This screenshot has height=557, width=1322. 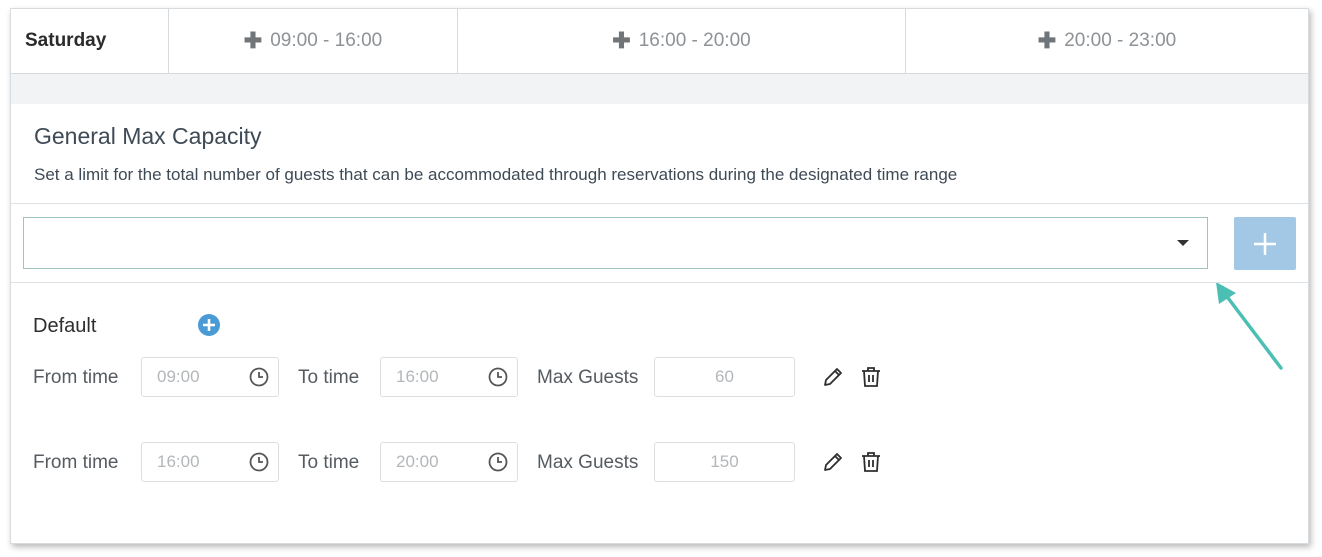 I want to click on group-label: Default, so click(x=65, y=326).